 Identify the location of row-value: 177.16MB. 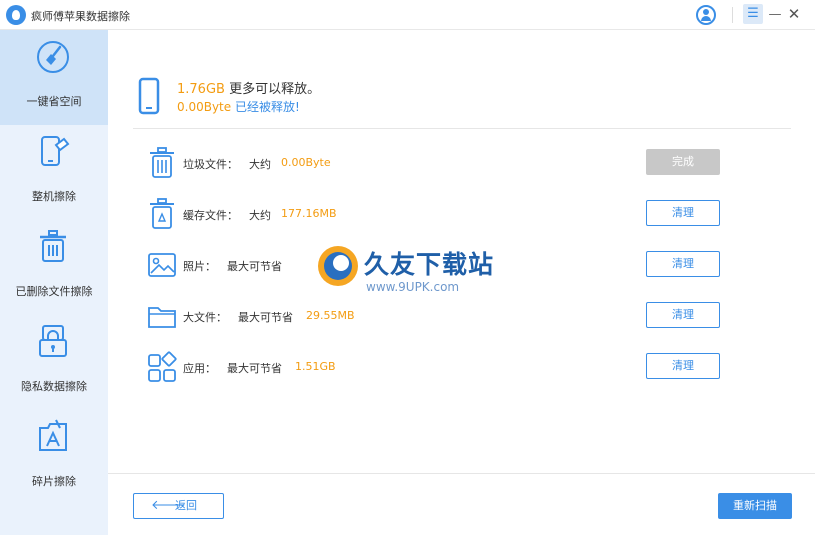
(309, 213).